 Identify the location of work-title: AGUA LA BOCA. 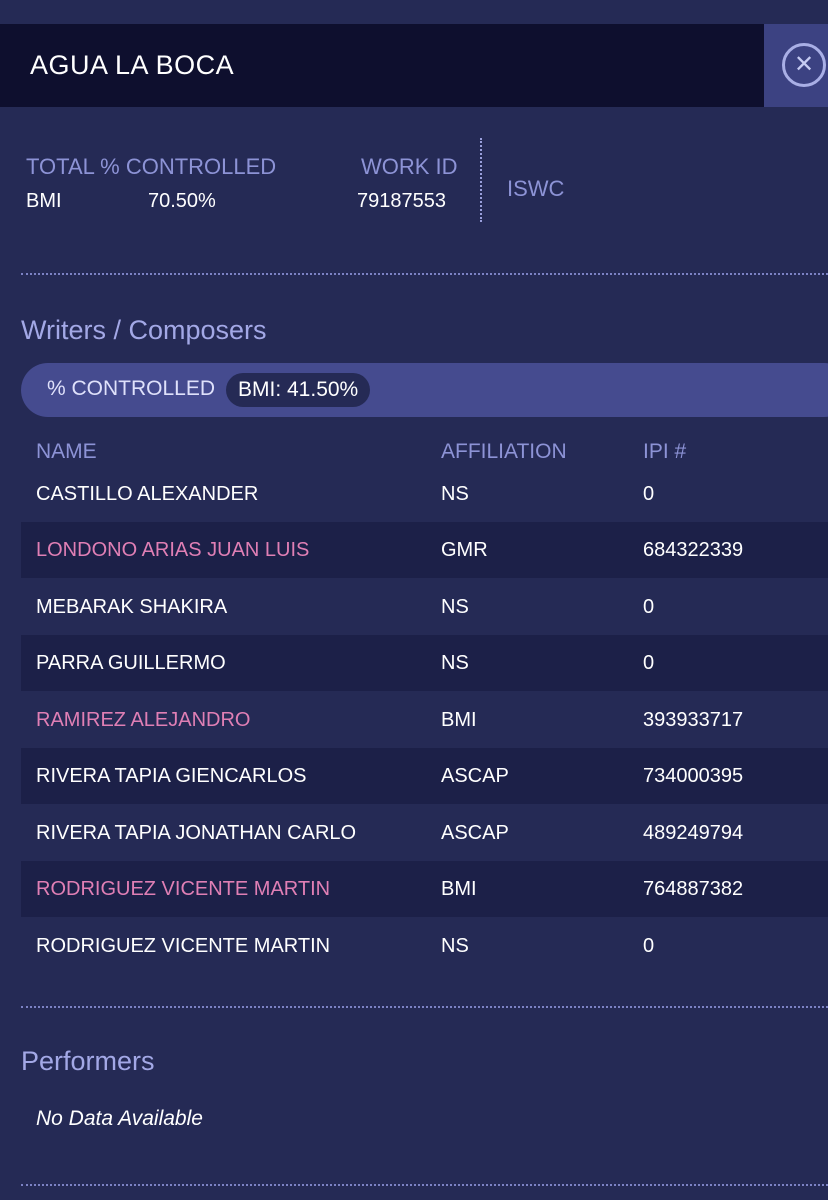
(132, 65).